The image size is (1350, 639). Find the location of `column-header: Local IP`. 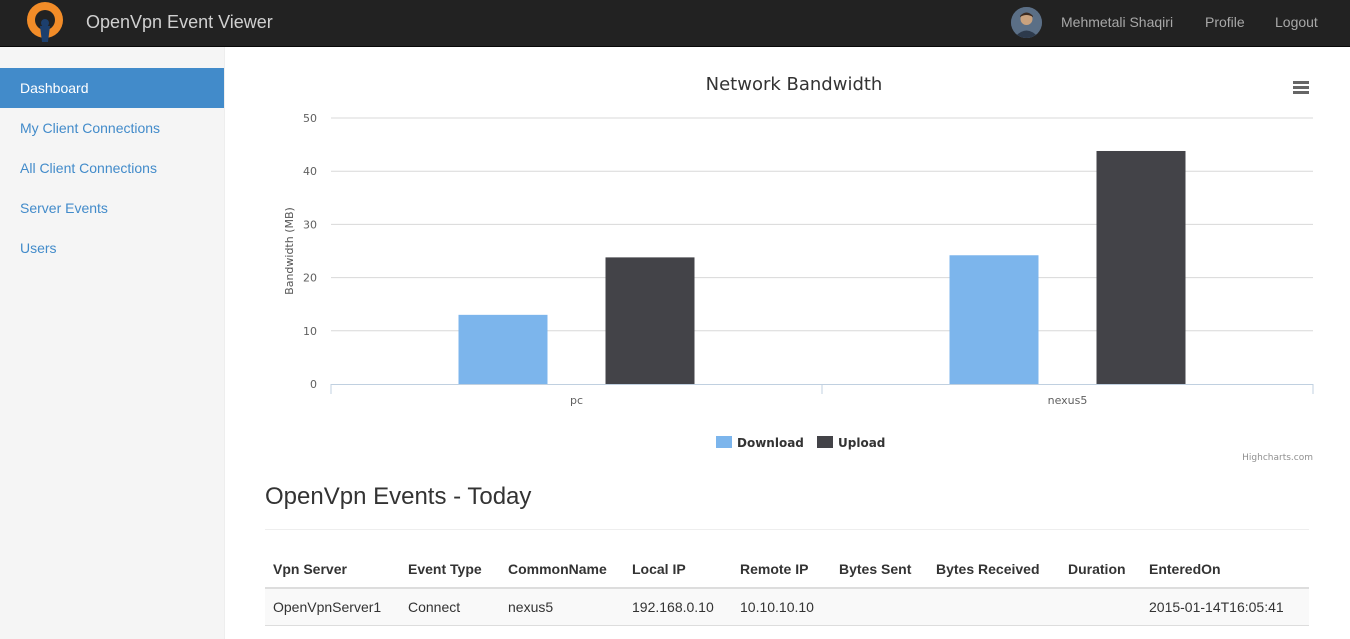

column-header: Local IP is located at coordinates (678, 570).